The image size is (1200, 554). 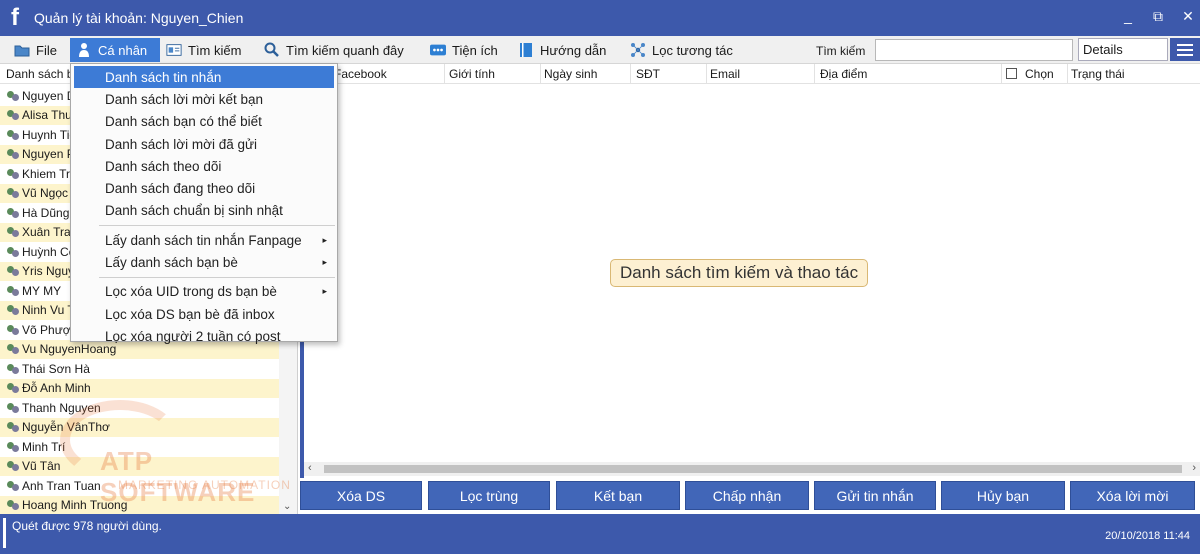 What do you see at coordinates (1147, 536) in the screenshot?
I see `status-datetime: 20/10/2018 11:44` at bounding box center [1147, 536].